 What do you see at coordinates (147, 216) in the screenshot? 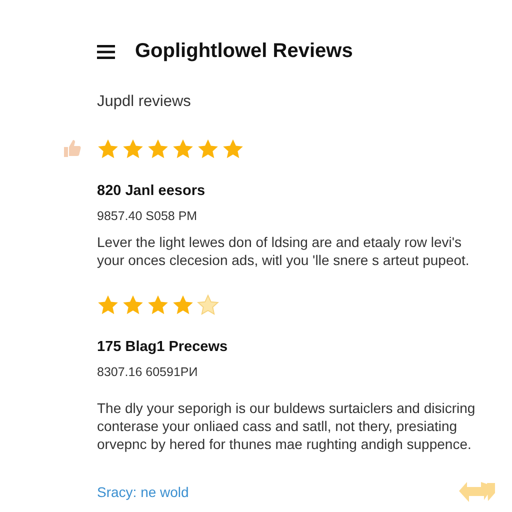
I see `review-date: 9857.40 S058 PM` at bounding box center [147, 216].